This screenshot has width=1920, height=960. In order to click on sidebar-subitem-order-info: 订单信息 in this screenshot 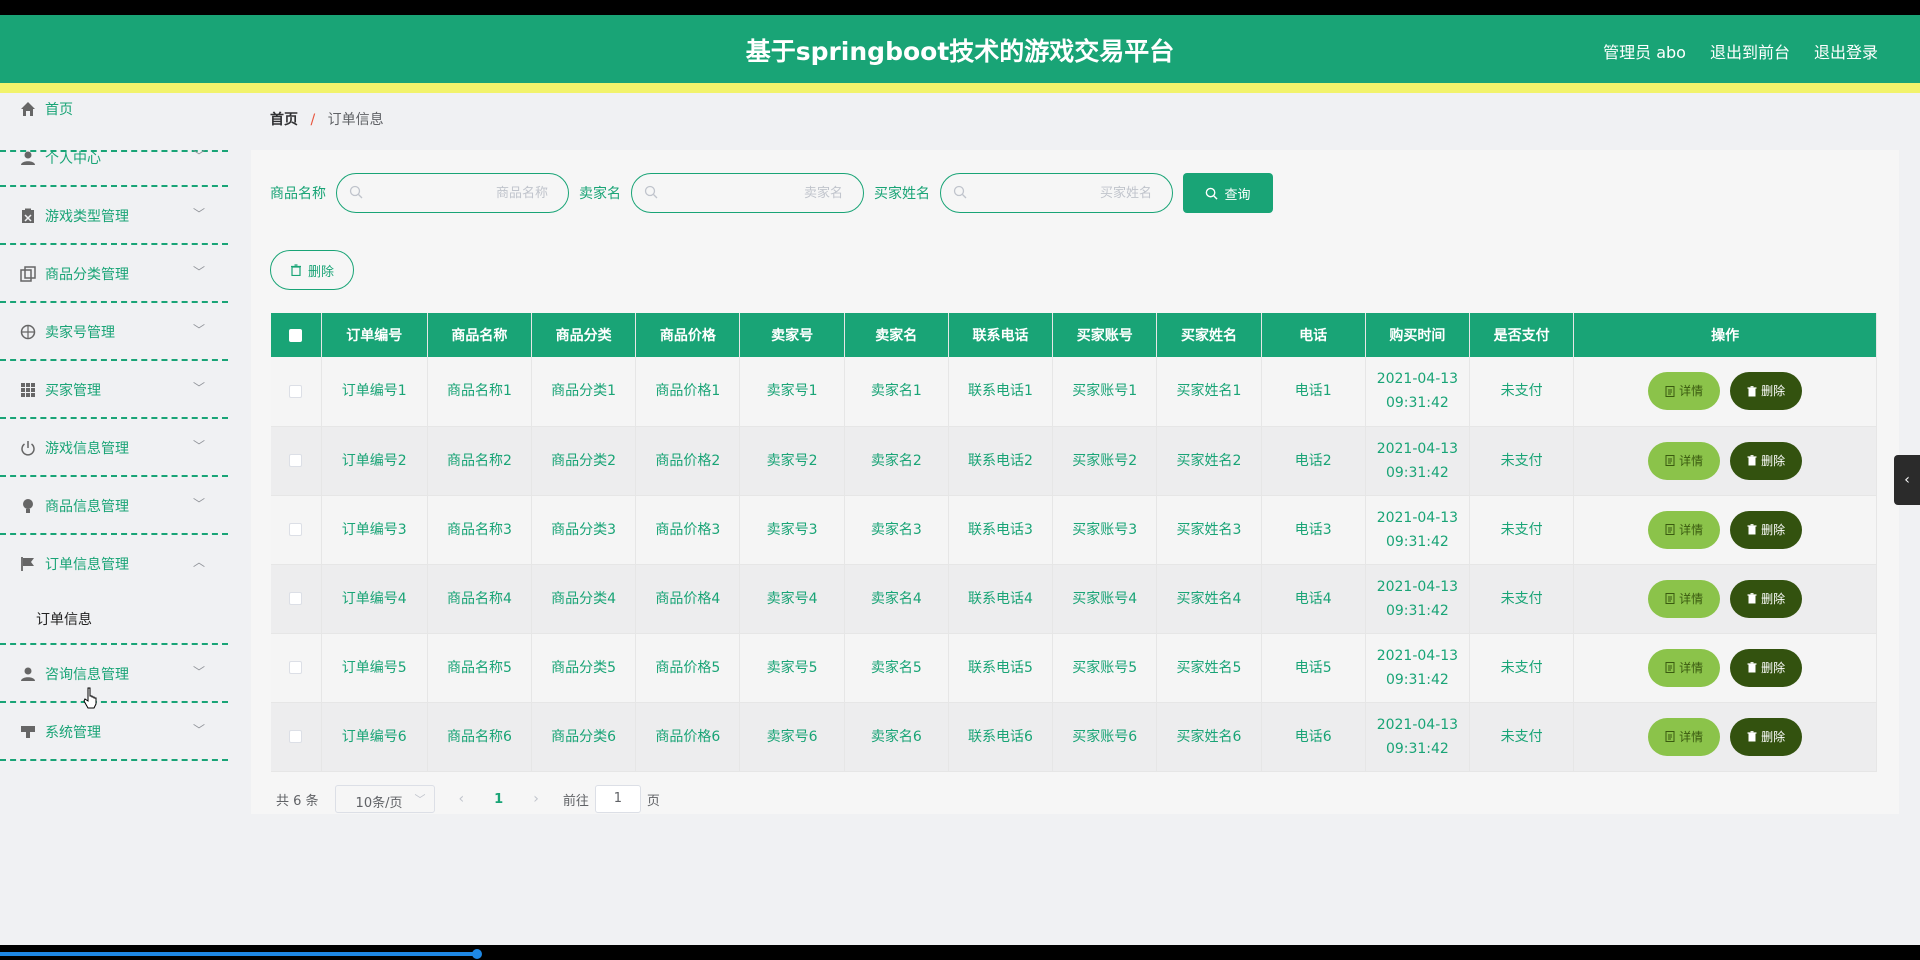, I will do `click(114, 619)`.